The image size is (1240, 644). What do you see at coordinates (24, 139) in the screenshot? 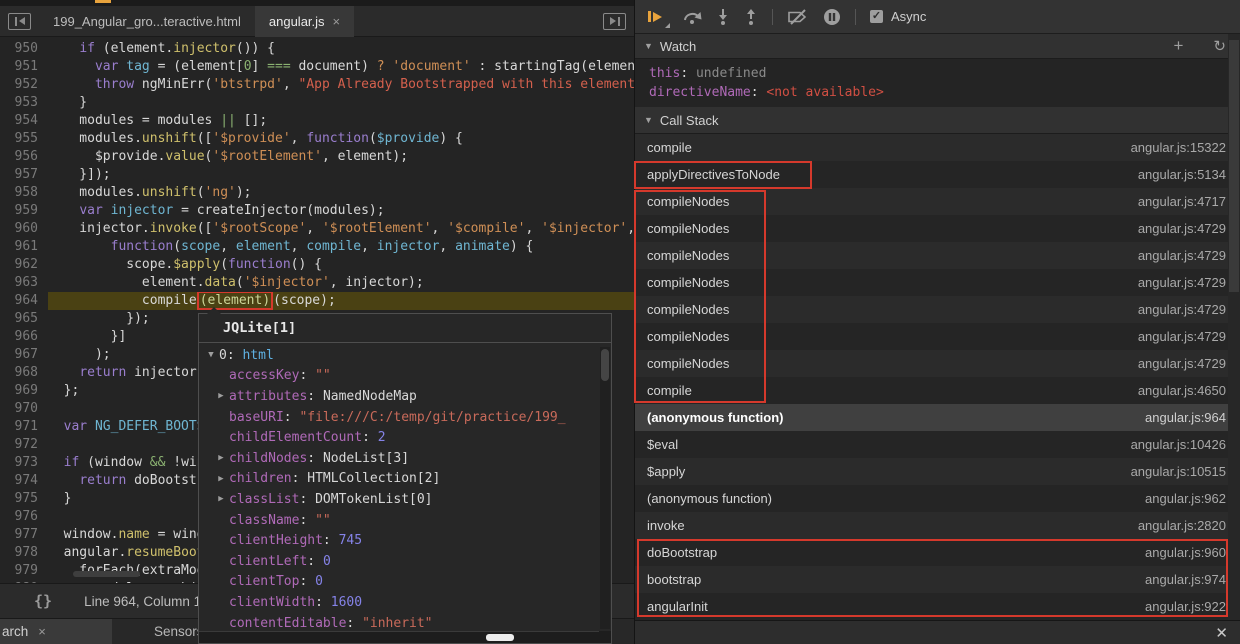
I see `line-number: 955` at bounding box center [24, 139].